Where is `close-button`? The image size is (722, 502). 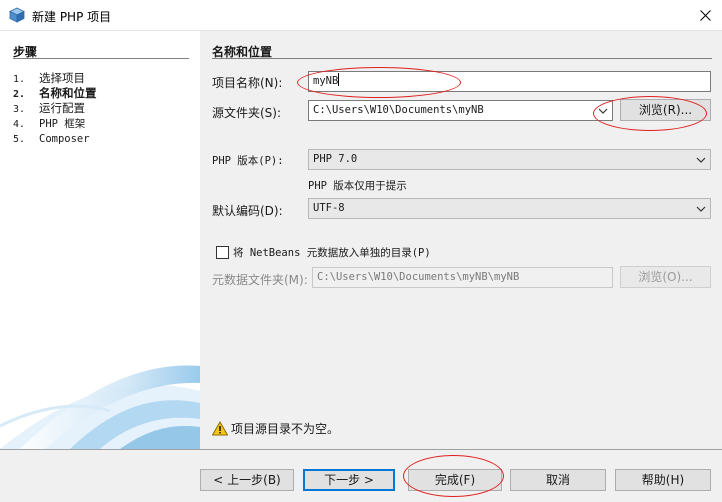 close-button is located at coordinates (705, 15).